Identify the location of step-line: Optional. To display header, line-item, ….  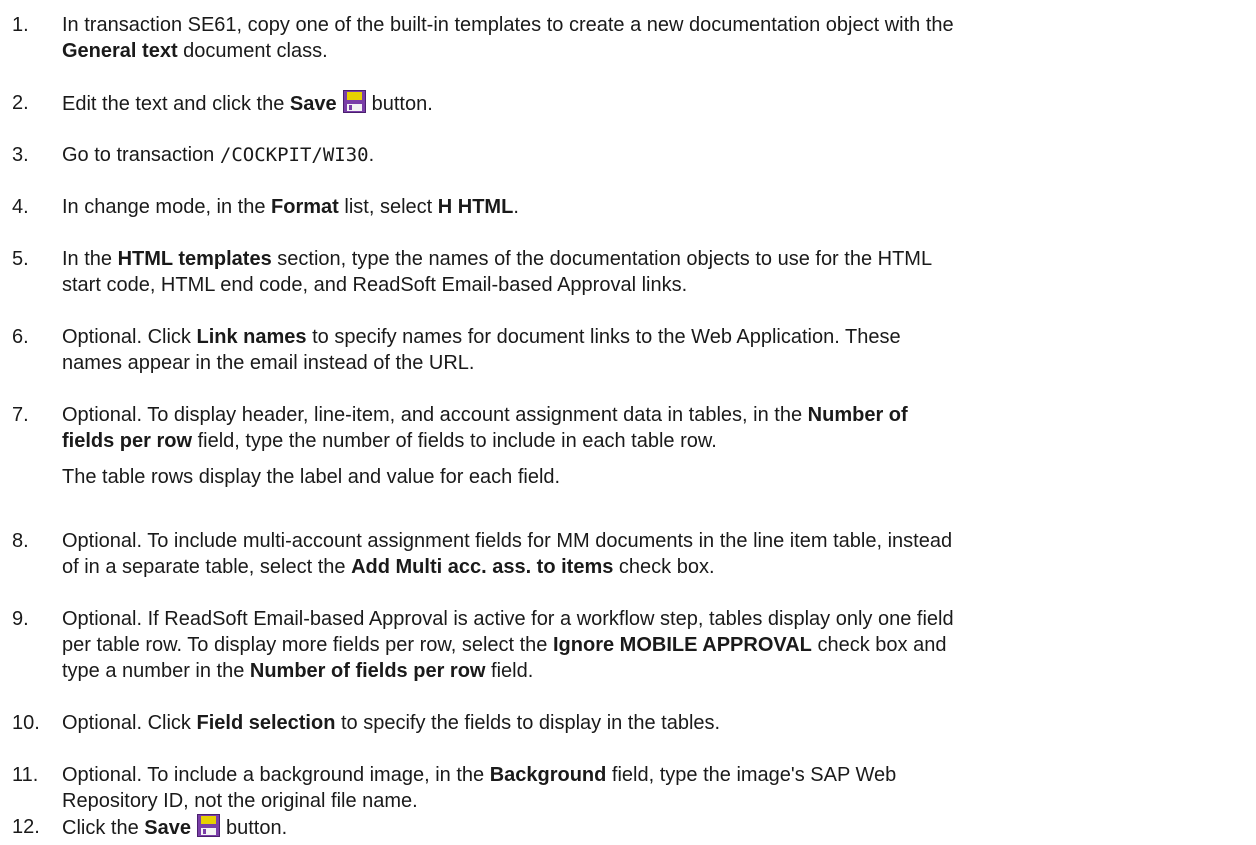
(485, 415).